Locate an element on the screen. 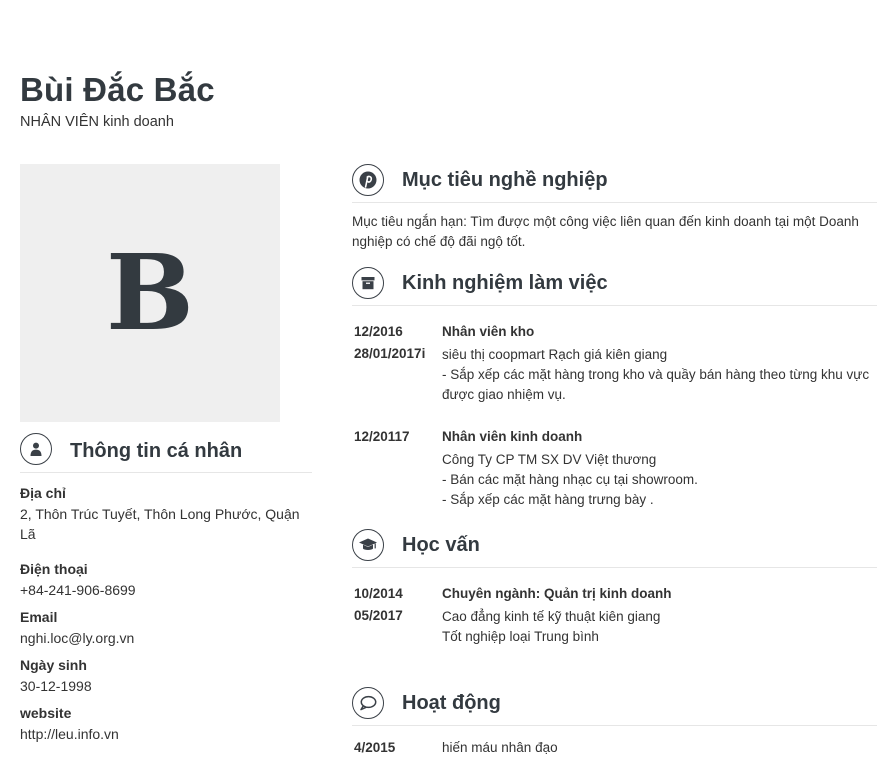  experience-title: Kinh nghiệm làm việc is located at coordinates (505, 282).